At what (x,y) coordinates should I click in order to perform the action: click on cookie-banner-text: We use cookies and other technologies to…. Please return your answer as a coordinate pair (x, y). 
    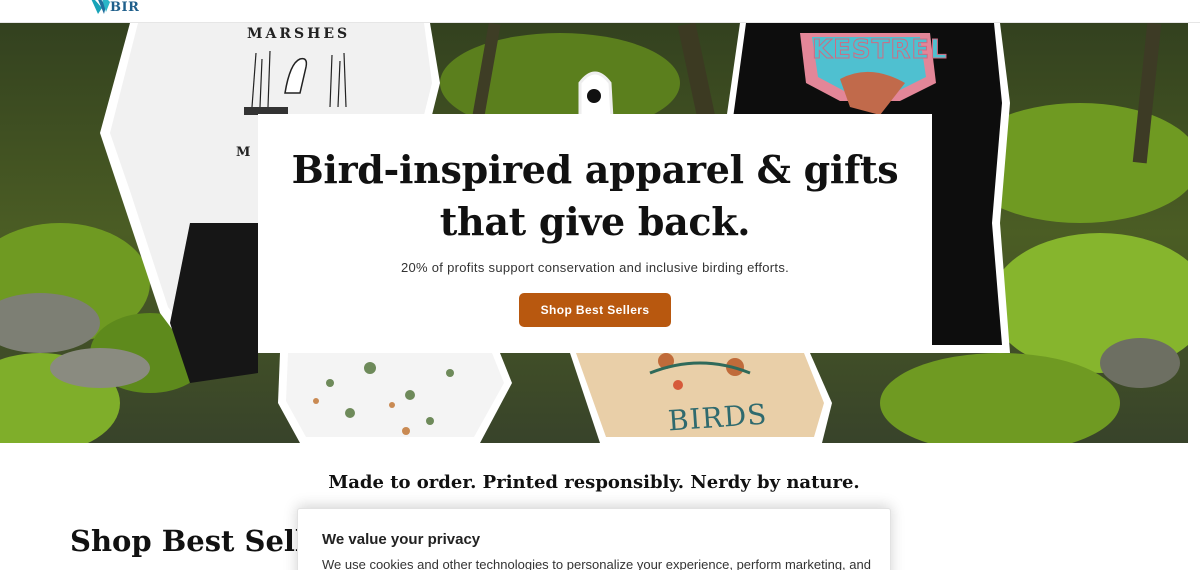
    Looking at the image, I should click on (596, 563).